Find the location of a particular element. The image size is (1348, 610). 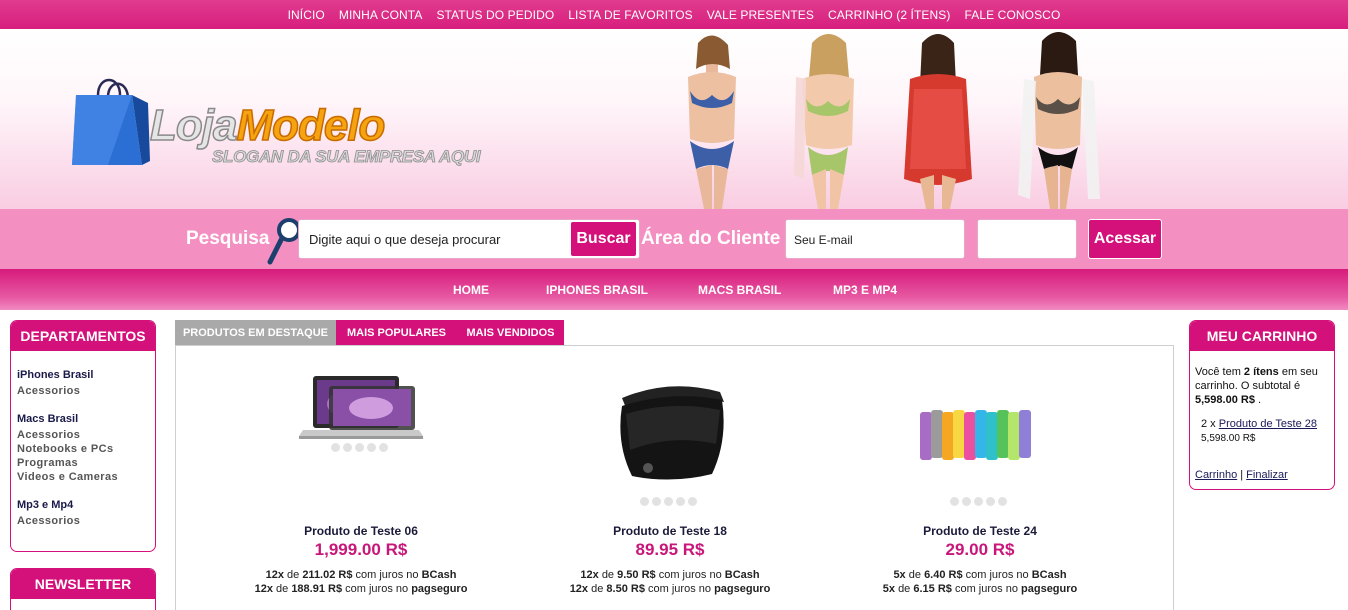

dept-sub-item: Programas is located at coordinates (86, 463).